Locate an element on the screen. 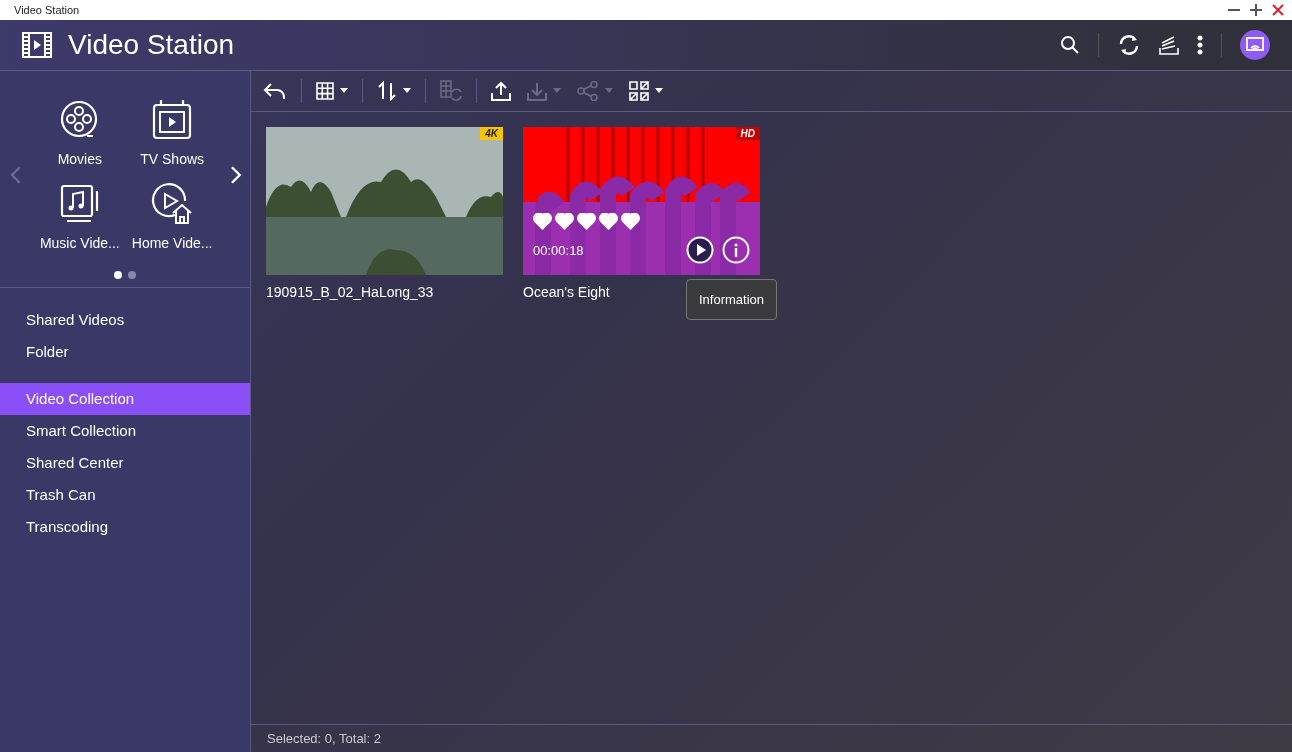 This screenshot has width=1292, height=752. sidebar-item: Shared Videos is located at coordinates (125, 320).